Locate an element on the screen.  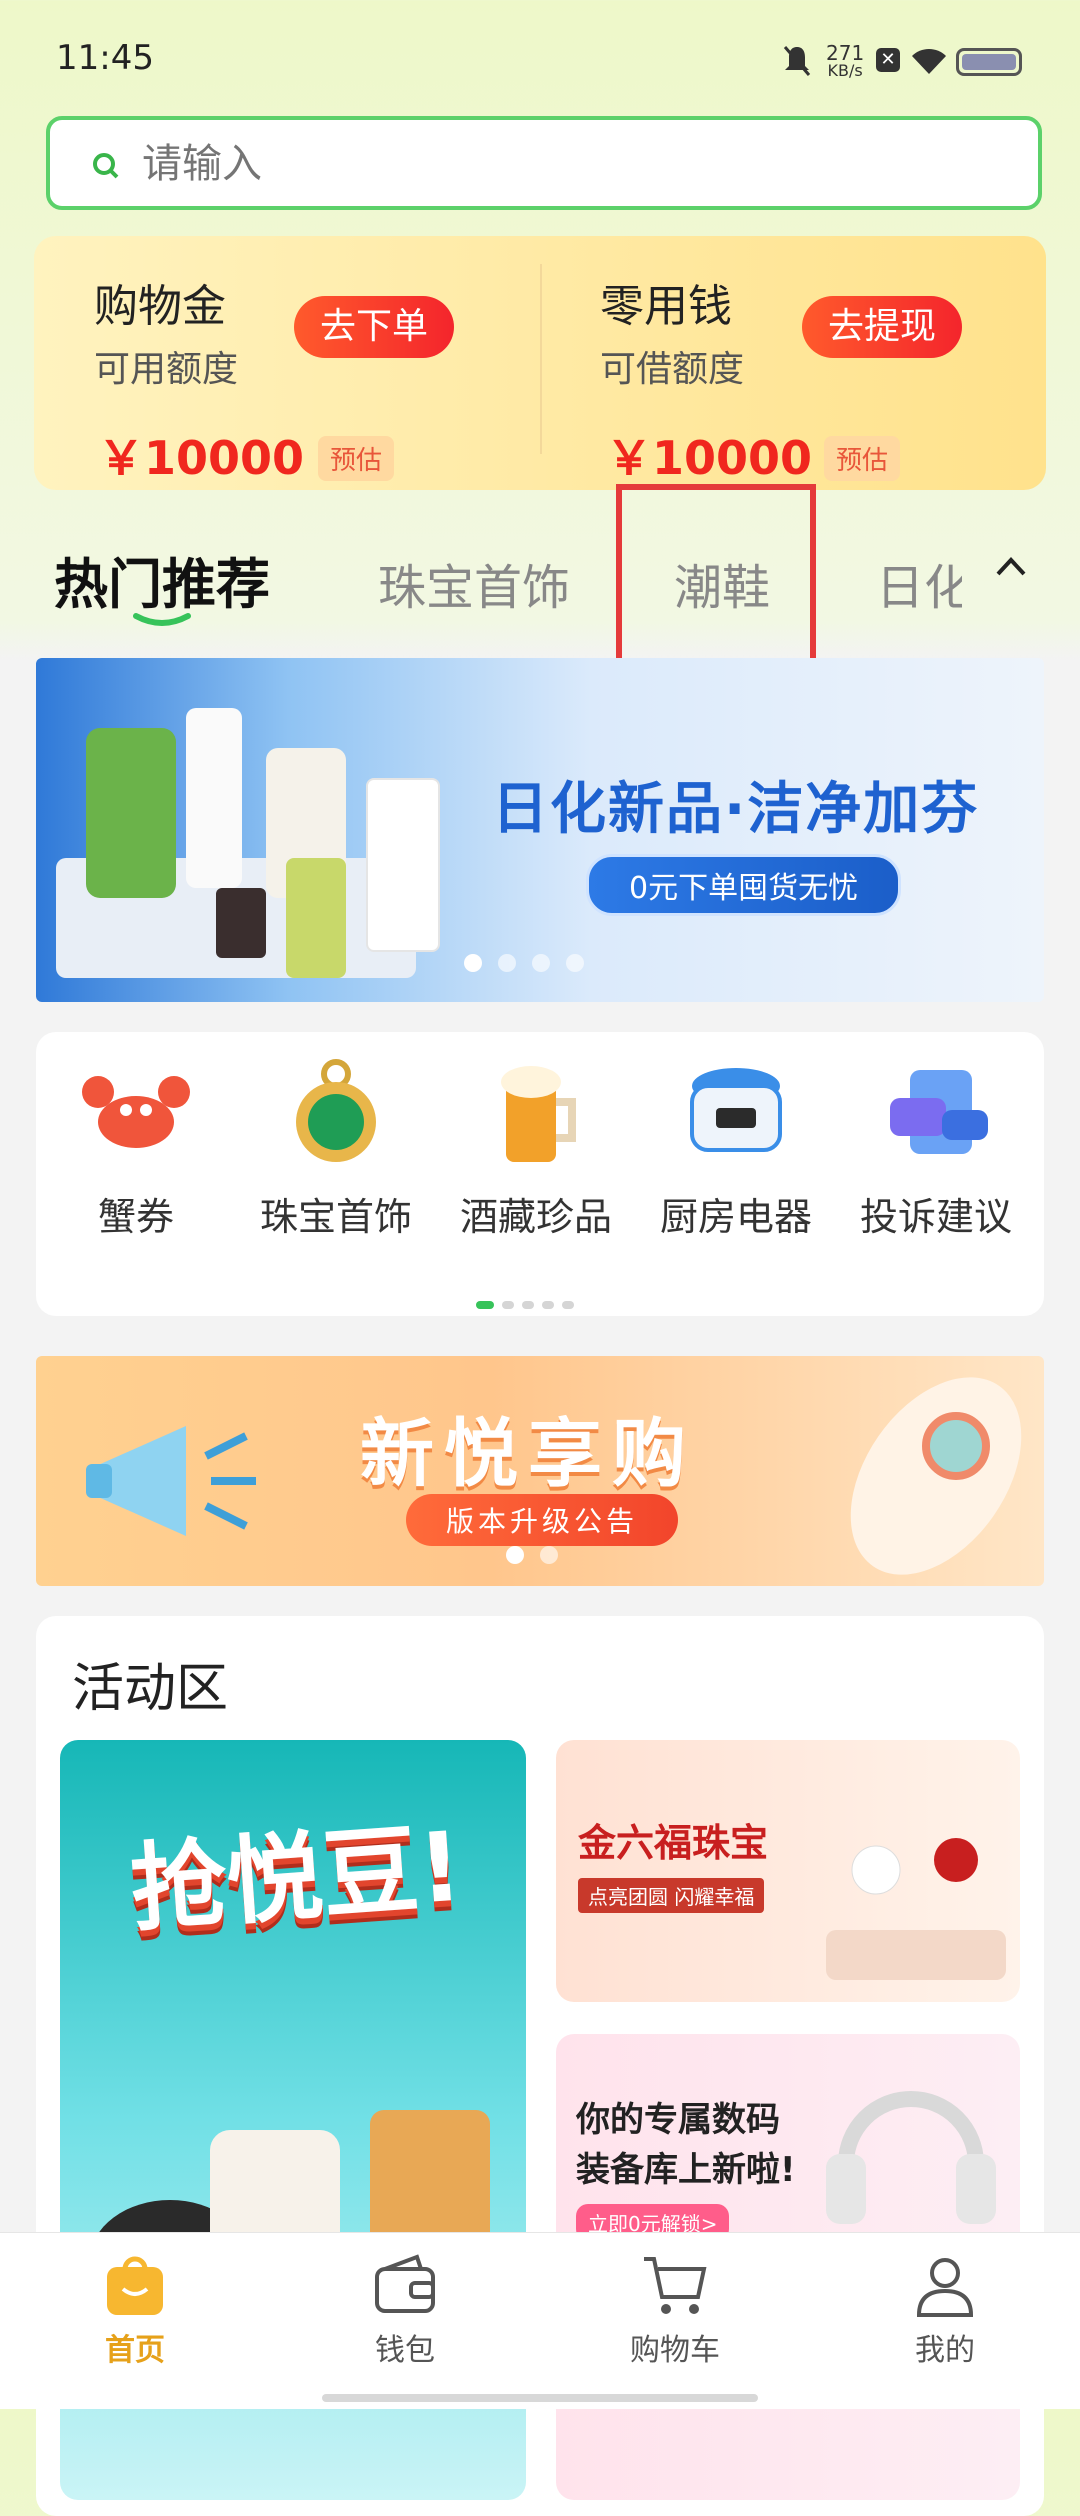
jewelry-icon is located at coordinates (336, 1112).